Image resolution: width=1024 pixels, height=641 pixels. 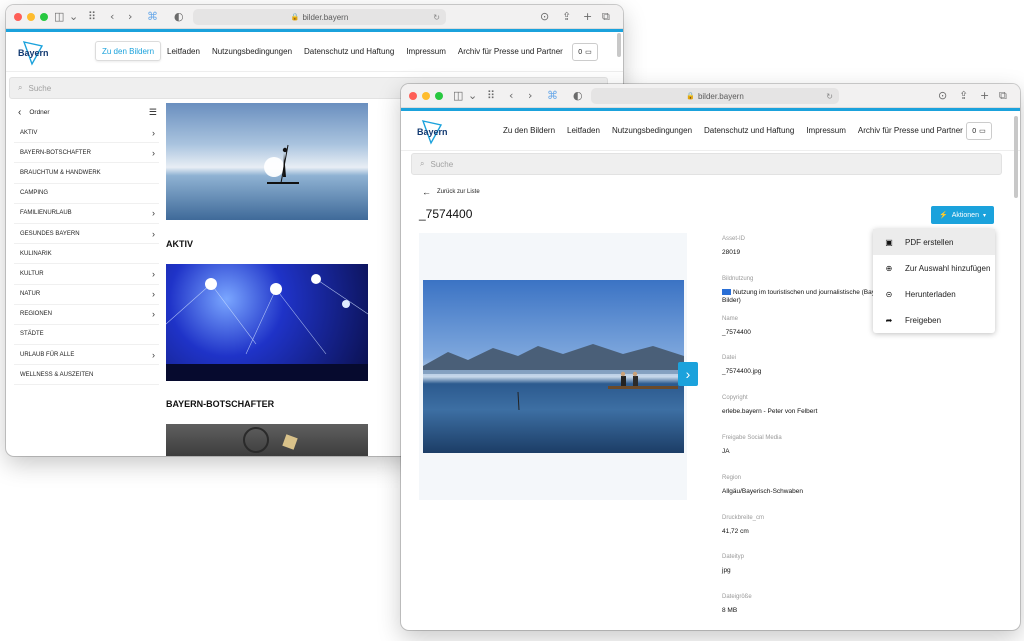 What do you see at coordinates (530, 96) in the screenshot?
I see `forward-icon-2: ›` at bounding box center [530, 96].